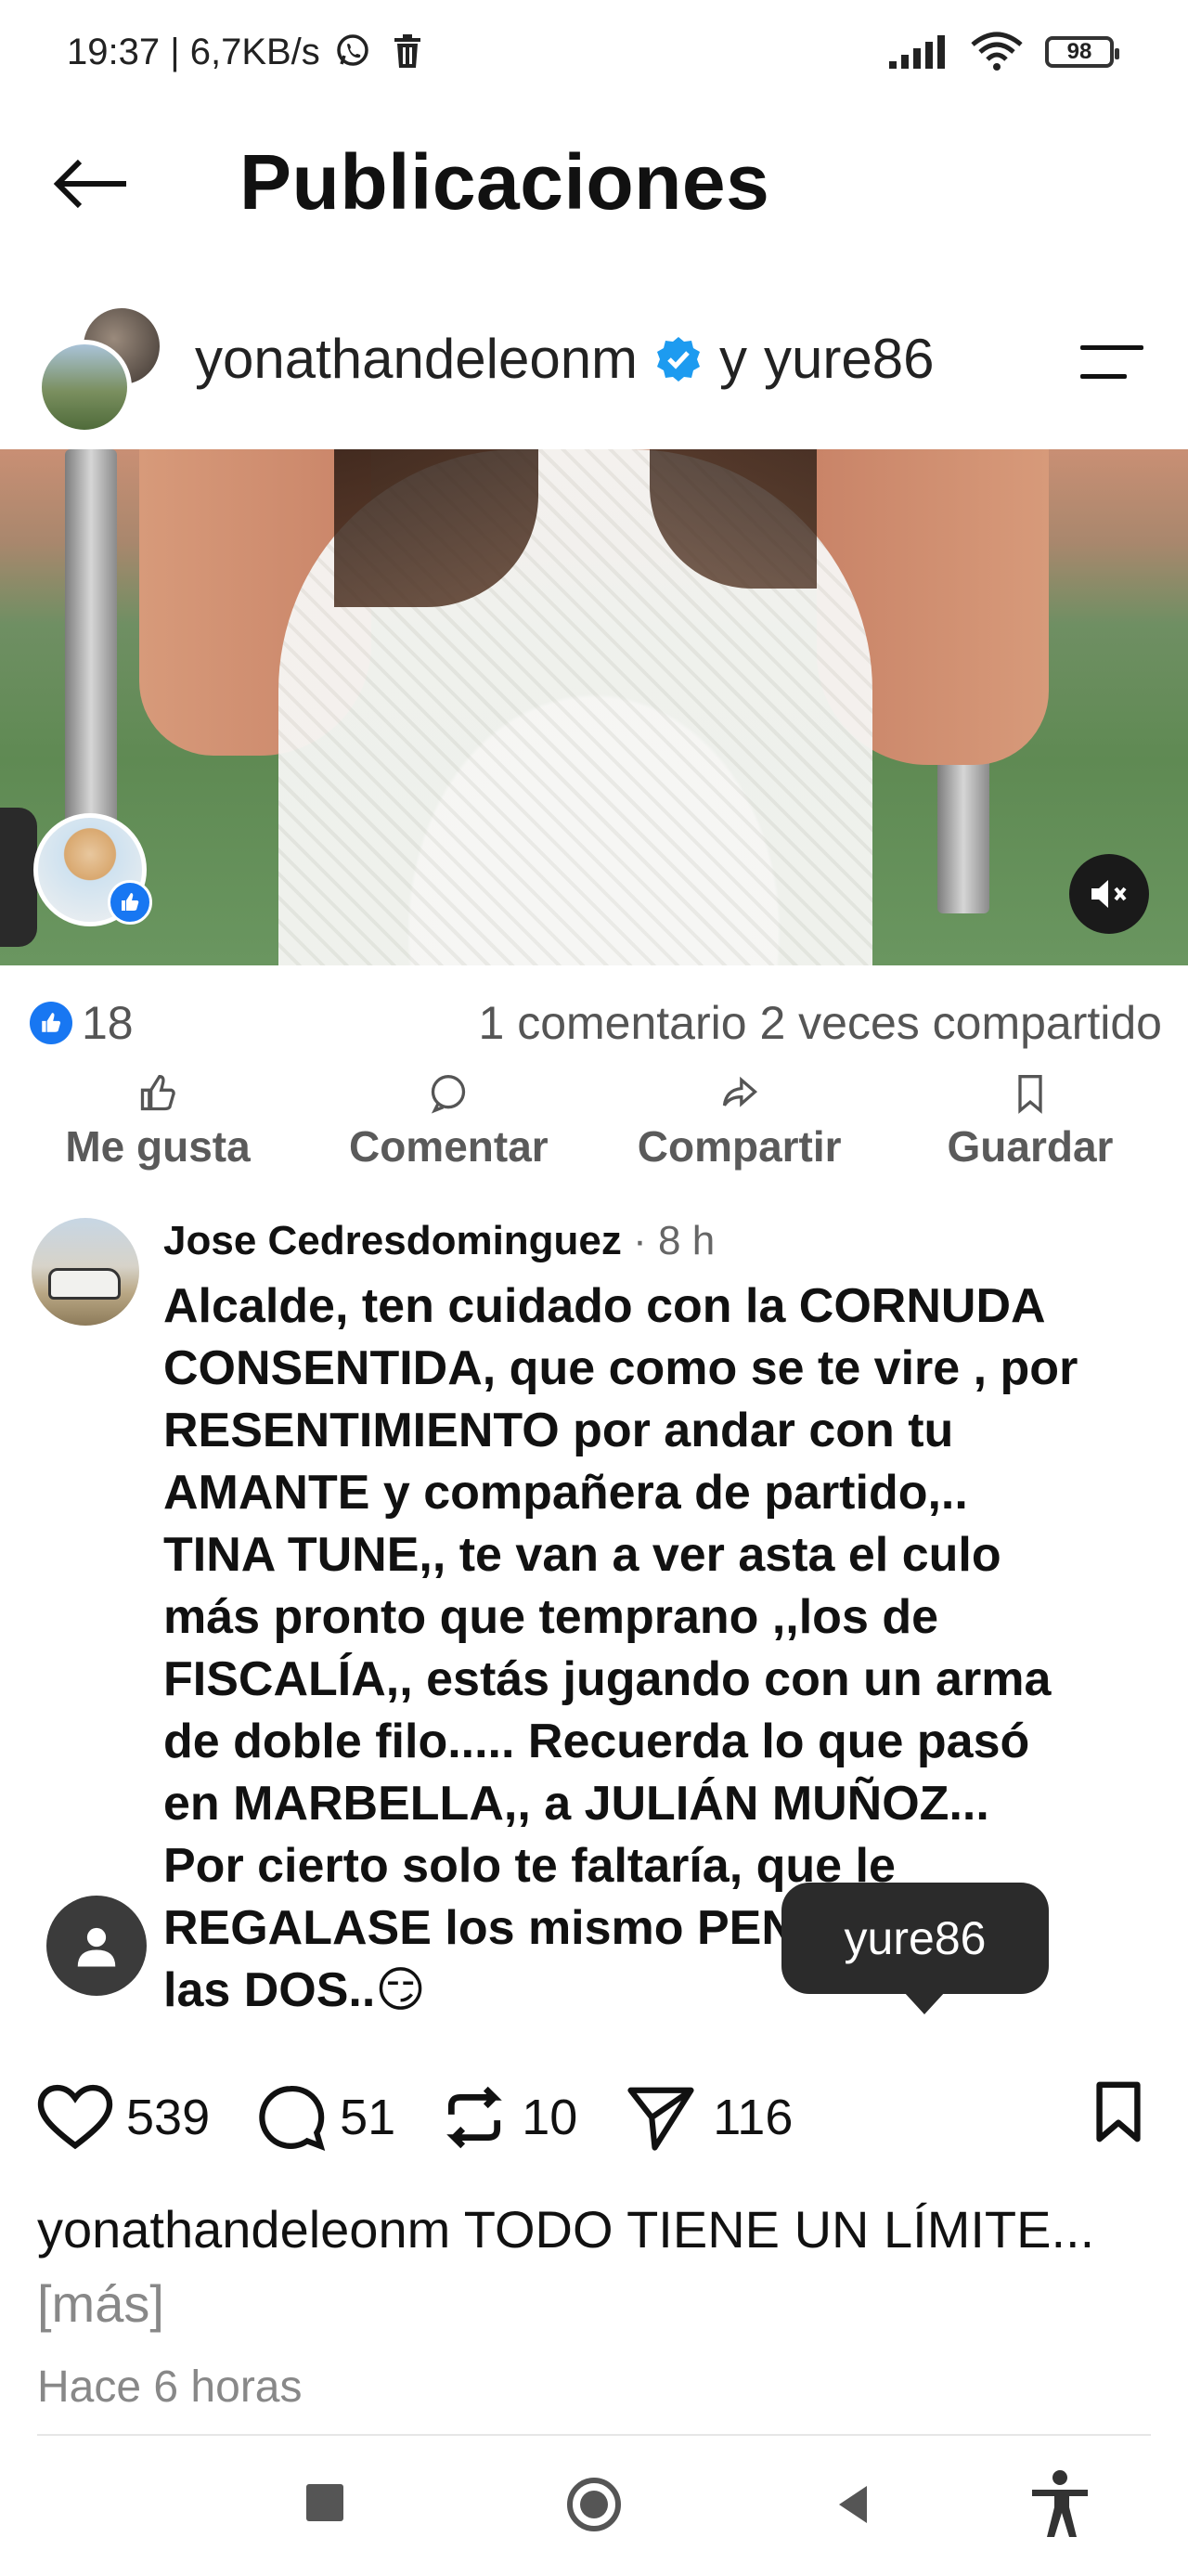  I want to click on save-button: Guardar, so click(1030, 1124).